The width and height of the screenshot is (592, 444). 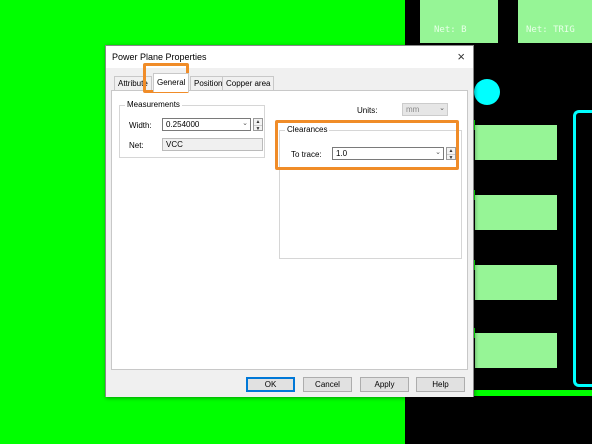 What do you see at coordinates (555, 21) in the screenshot?
I see `pad-net-trig` at bounding box center [555, 21].